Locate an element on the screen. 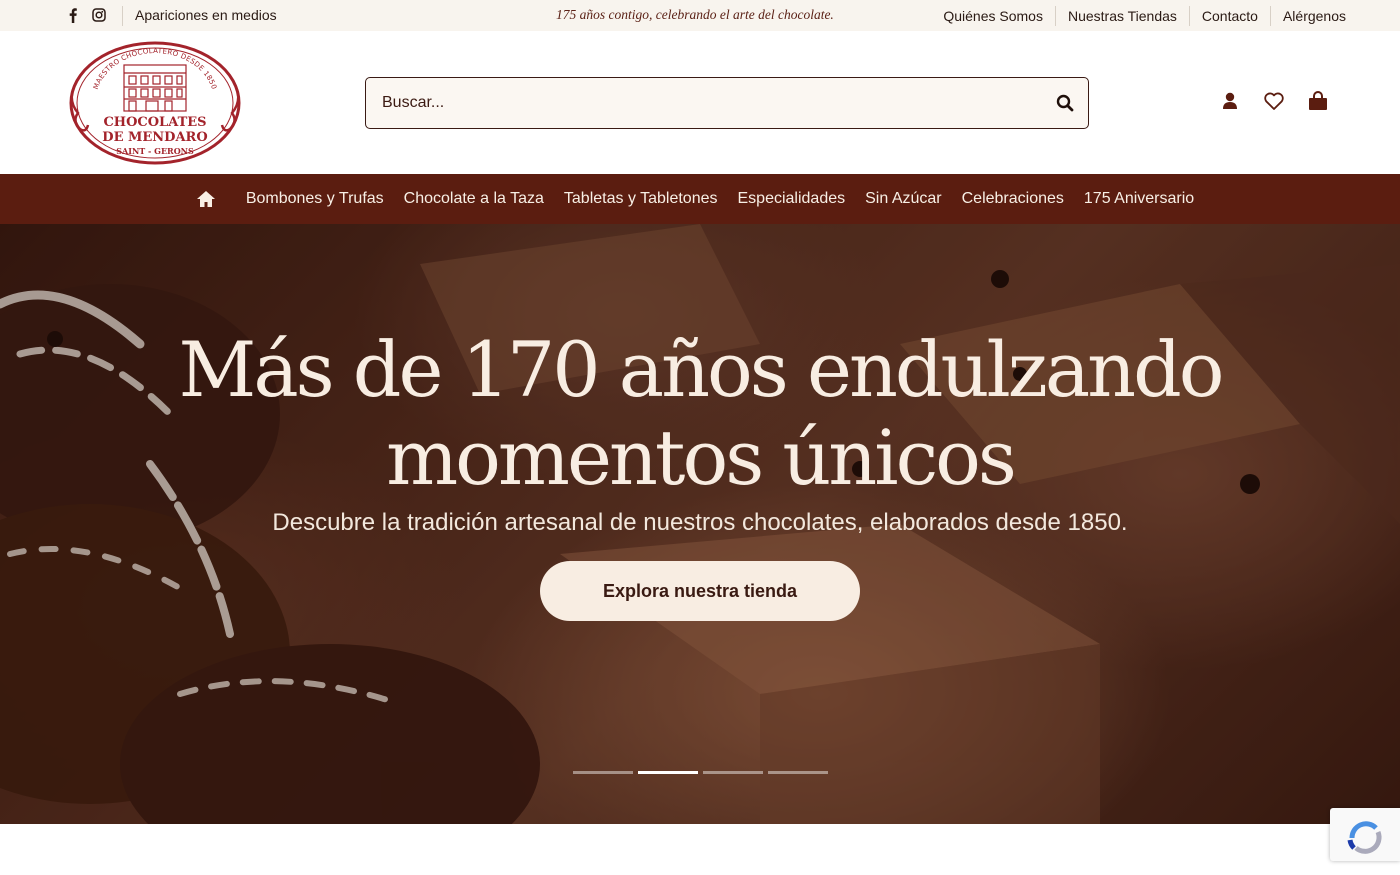  slider-indicators is located at coordinates (700, 772).